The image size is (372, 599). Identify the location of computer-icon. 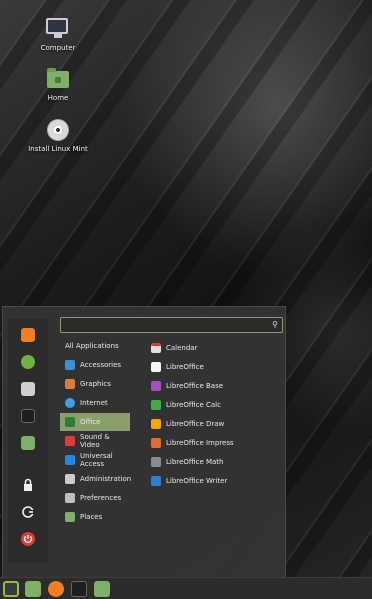
(58, 29).